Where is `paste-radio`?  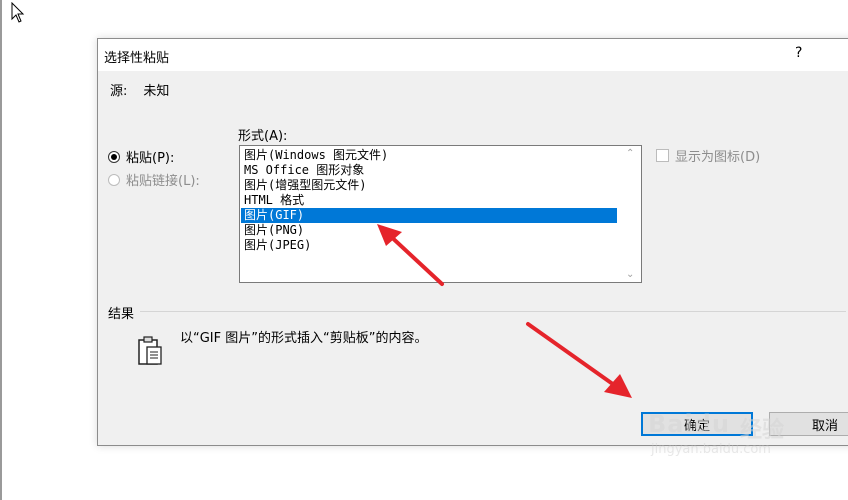 paste-radio is located at coordinates (114, 156).